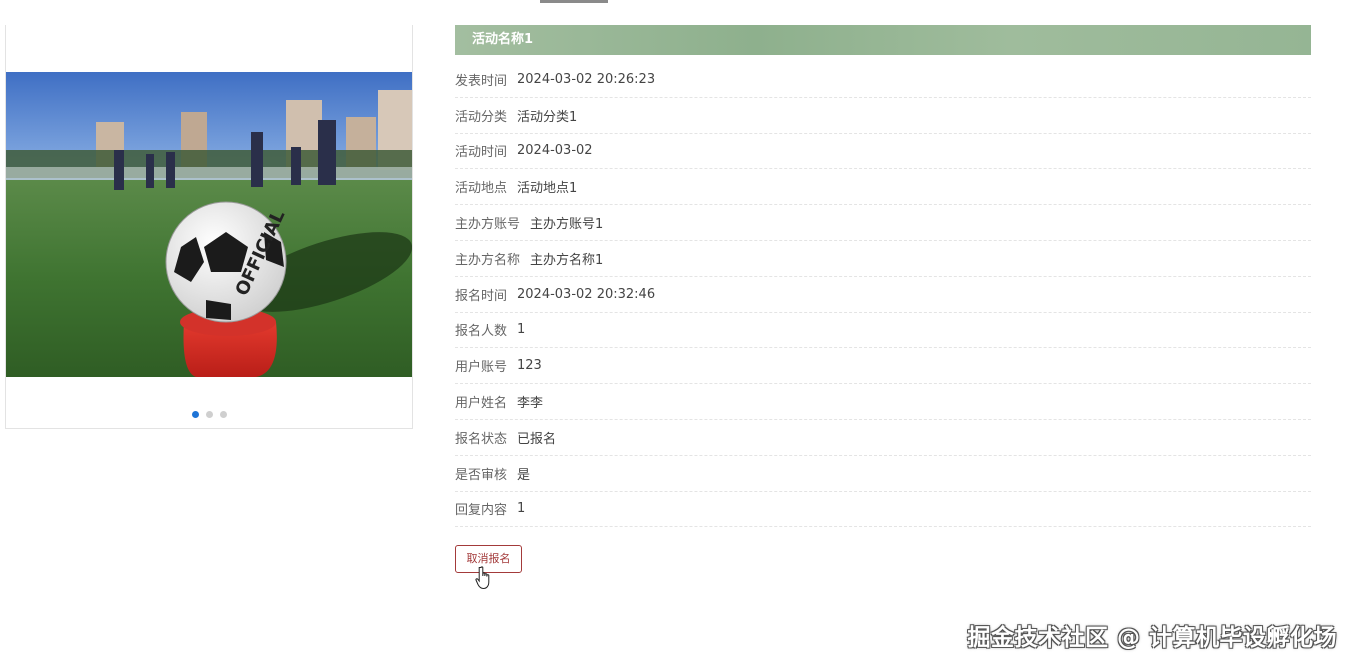 The image size is (1357, 666). What do you see at coordinates (567, 260) in the screenshot?
I see `row-value: 主办方名称1` at bounding box center [567, 260].